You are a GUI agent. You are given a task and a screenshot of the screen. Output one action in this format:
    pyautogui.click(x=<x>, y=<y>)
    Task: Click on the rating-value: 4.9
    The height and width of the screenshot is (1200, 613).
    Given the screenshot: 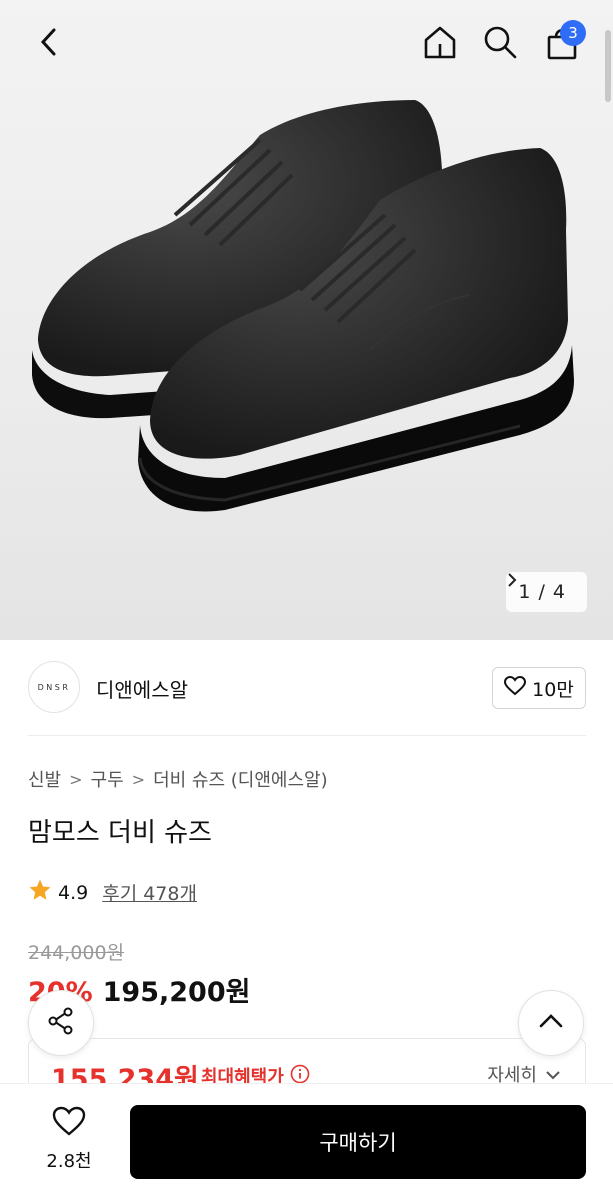 What is the action you would take?
    pyautogui.click(x=73, y=892)
    